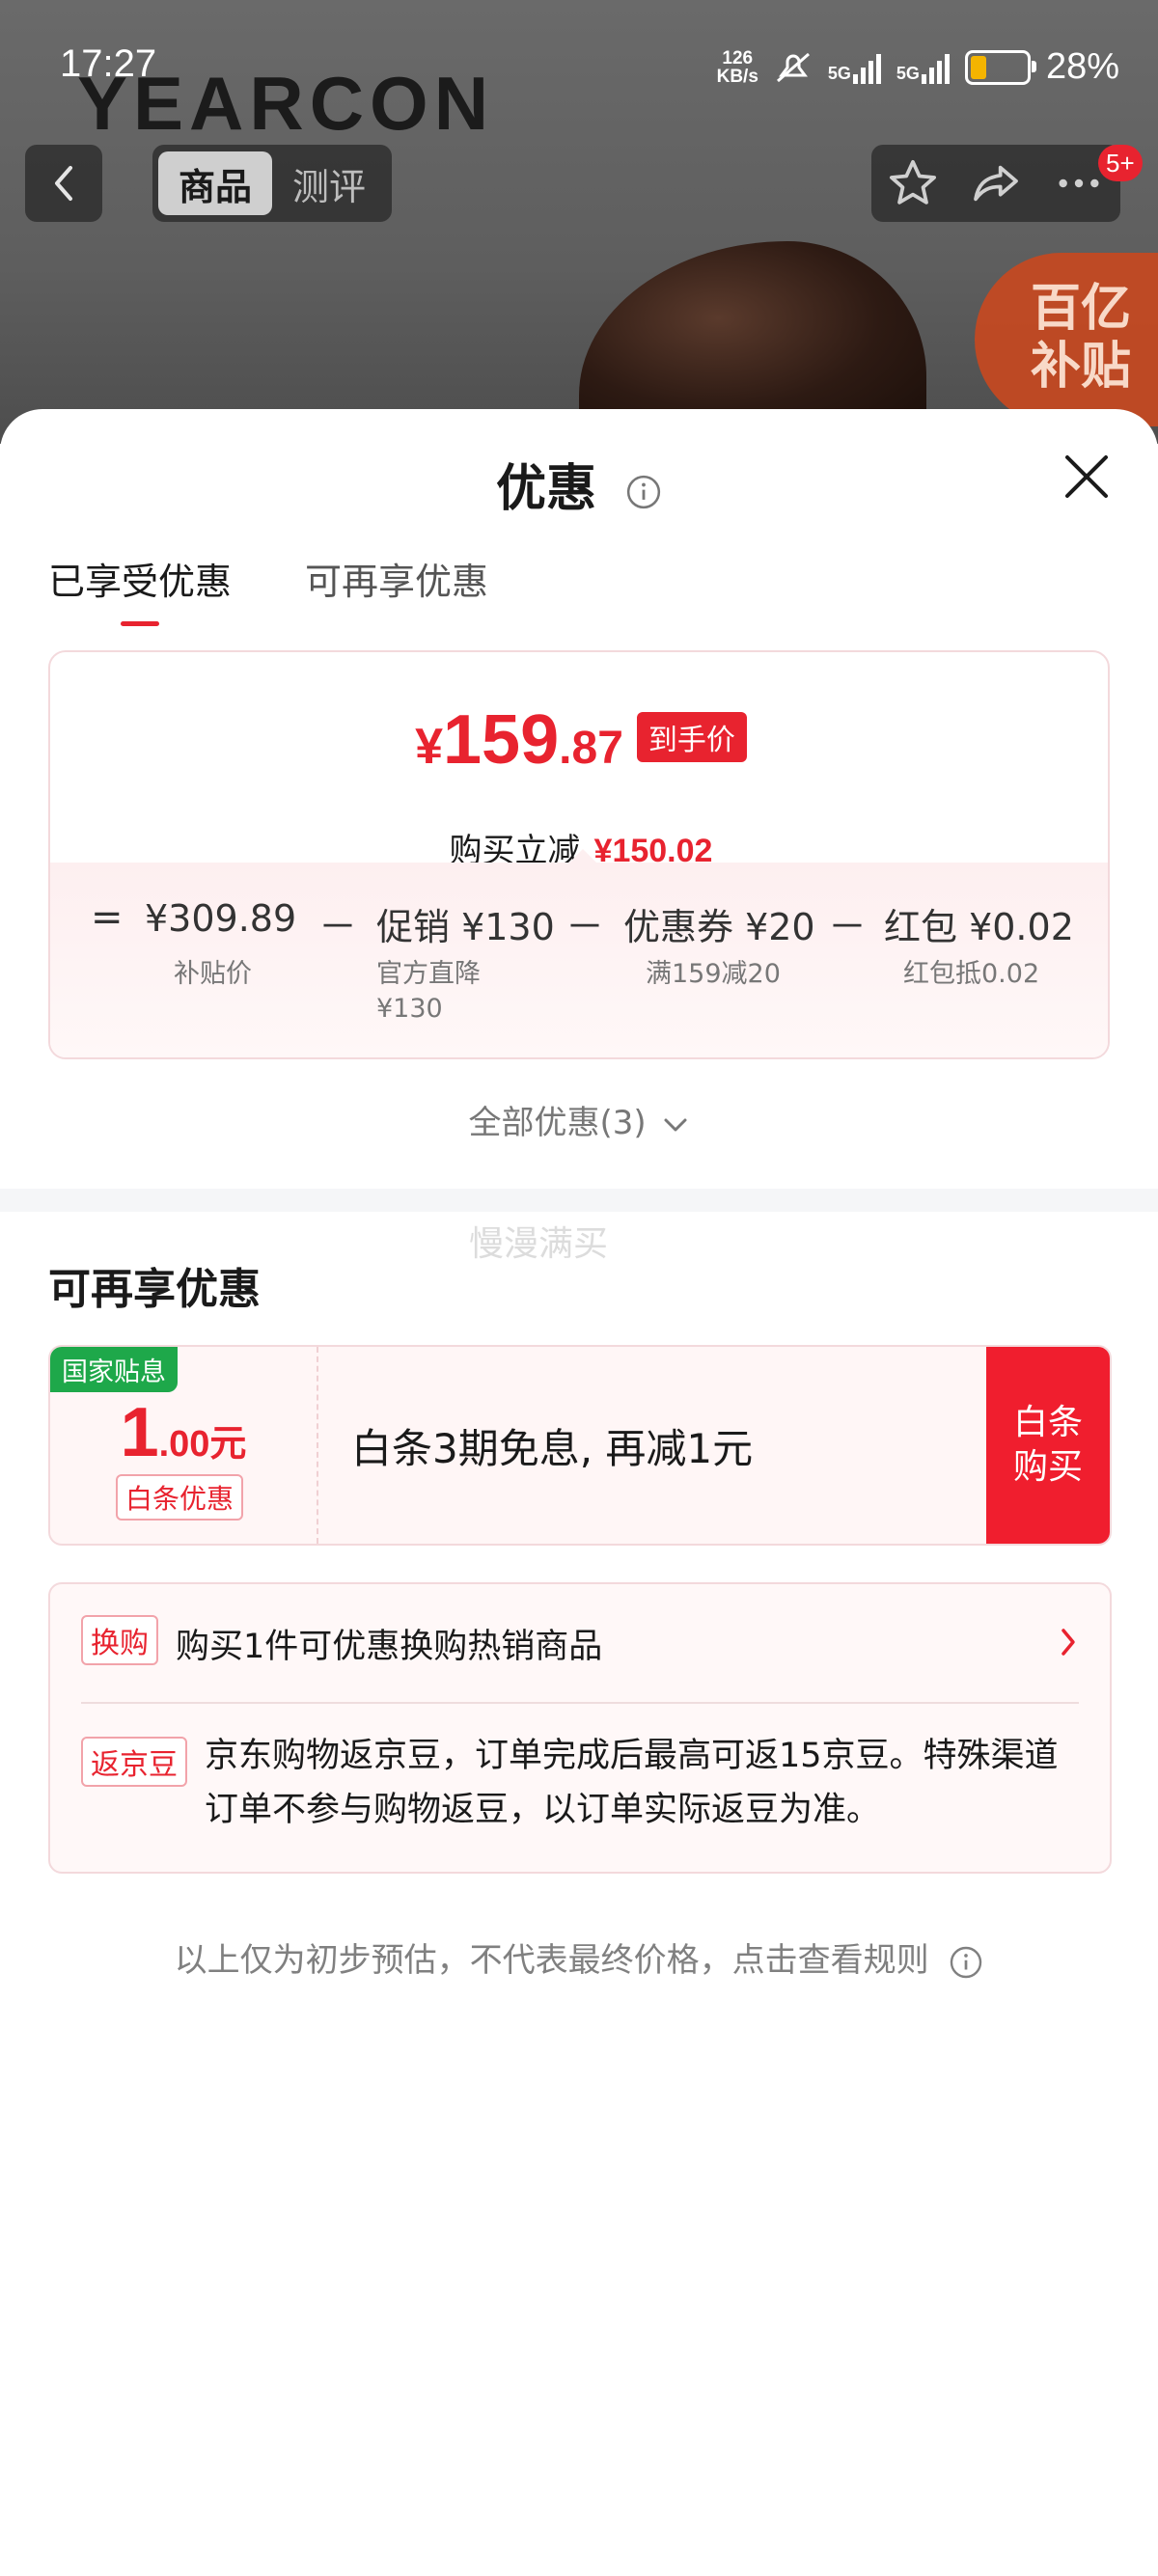 The image size is (1158, 2576). I want to click on battery-percent: 28%, so click(1082, 66).